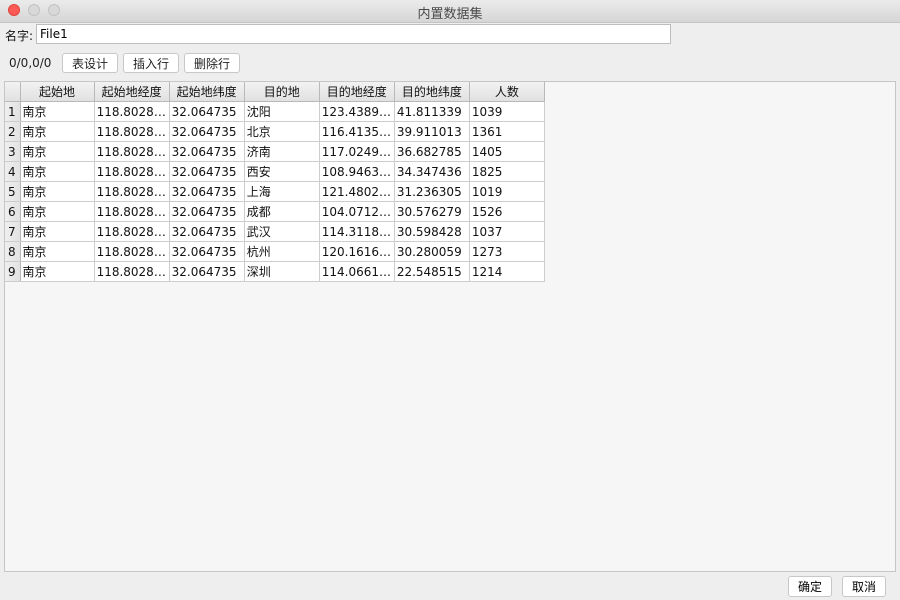  I want to click on table-design-button: 表设计, so click(90, 63).